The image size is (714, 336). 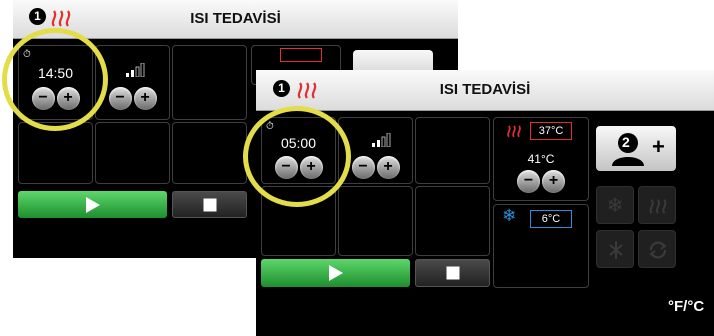 I want to click on title-bar: 1 ISI TEDAVİSİ, so click(x=485, y=90).